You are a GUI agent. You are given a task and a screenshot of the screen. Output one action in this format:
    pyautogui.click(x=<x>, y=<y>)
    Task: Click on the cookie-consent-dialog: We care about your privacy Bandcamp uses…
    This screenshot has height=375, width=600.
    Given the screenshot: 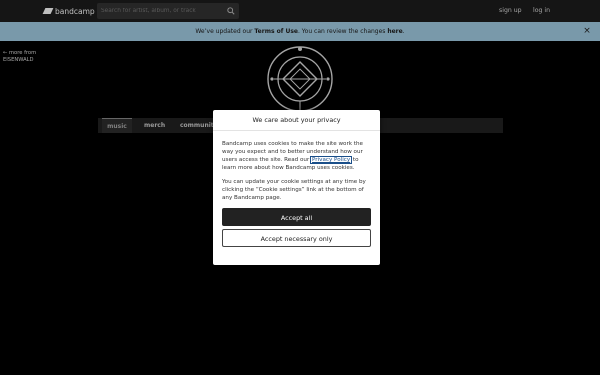 What is the action you would take?
    pyautogui.click(x=296, y=187)
    